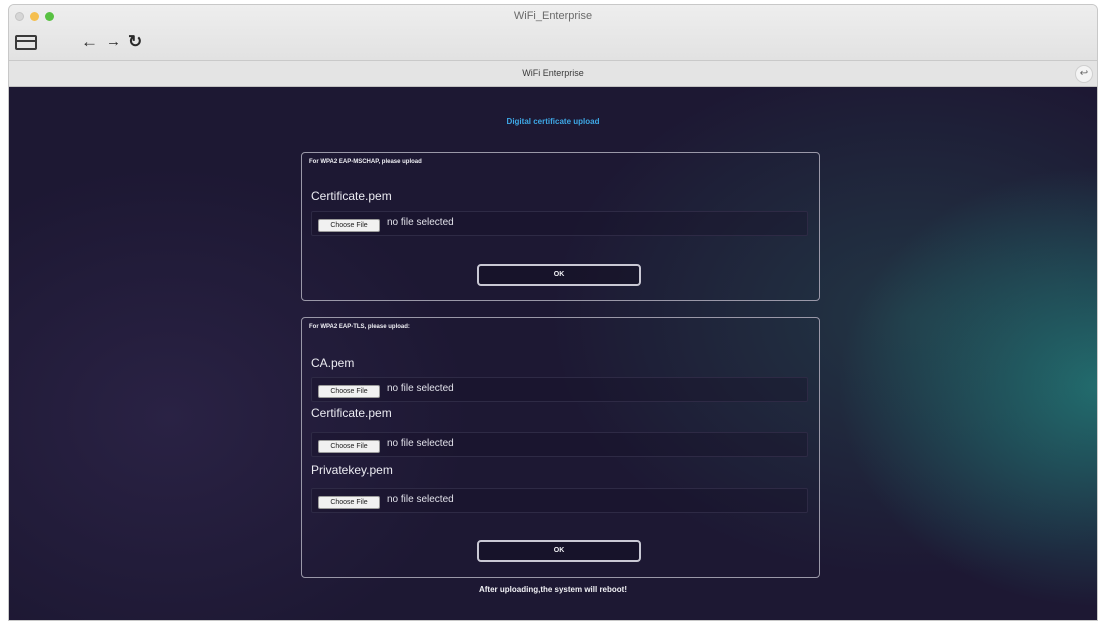 The image size is (1102, 625). Describe the element at coordinates (1084, 74) in the screenshot. I see `tab-action-icon: ↩` at that location.